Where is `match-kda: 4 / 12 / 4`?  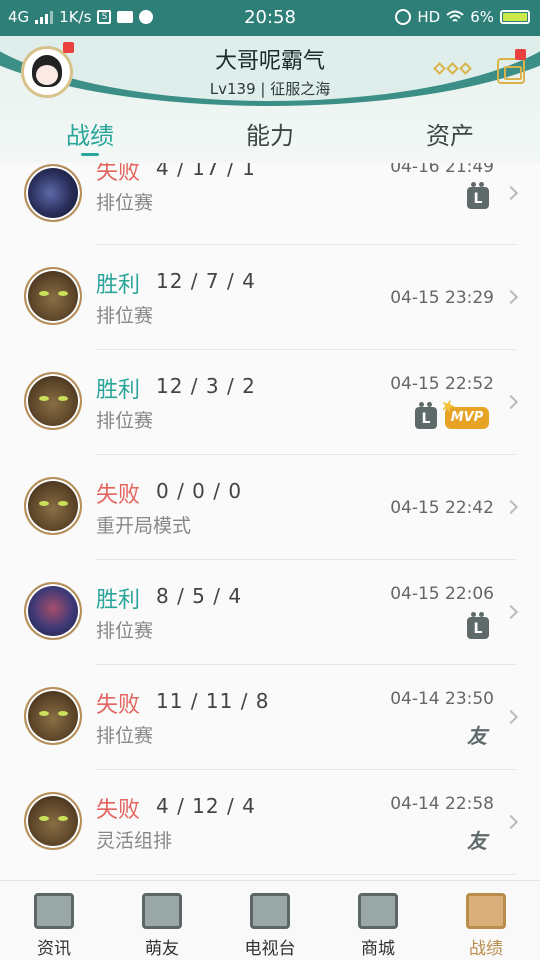
match-kda: 4 / 12 / 4 is located at coordinates (206, 806).